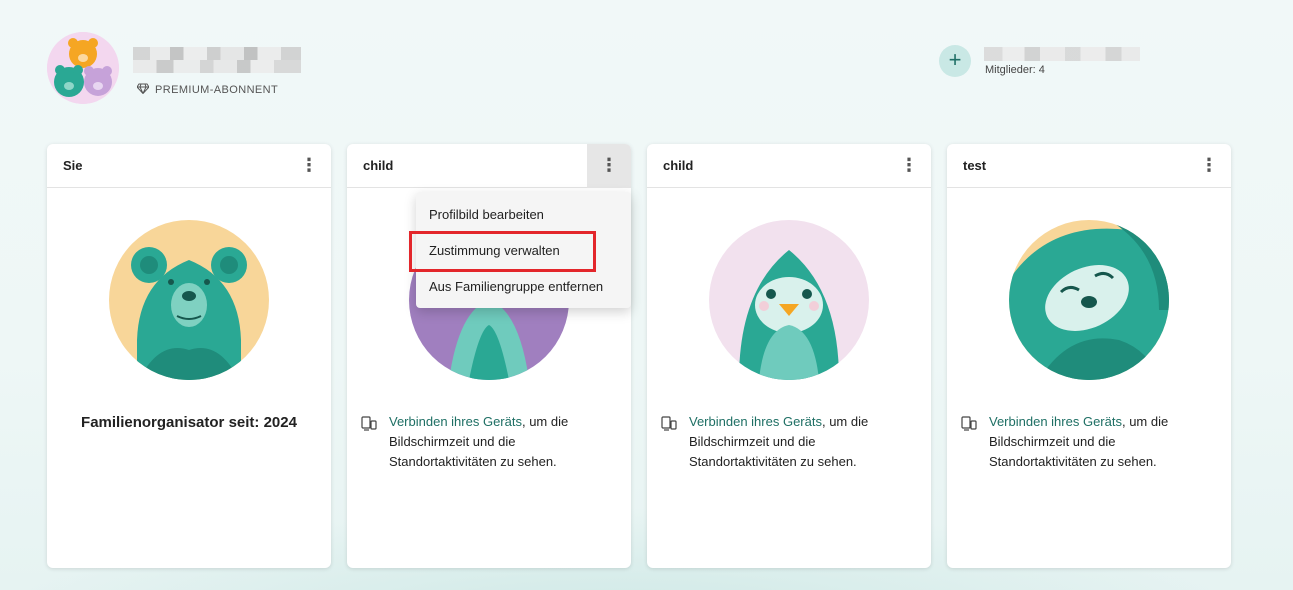 This screenshot has width=1293, height=590. I want to click on member-name: test, so click(975, 165).